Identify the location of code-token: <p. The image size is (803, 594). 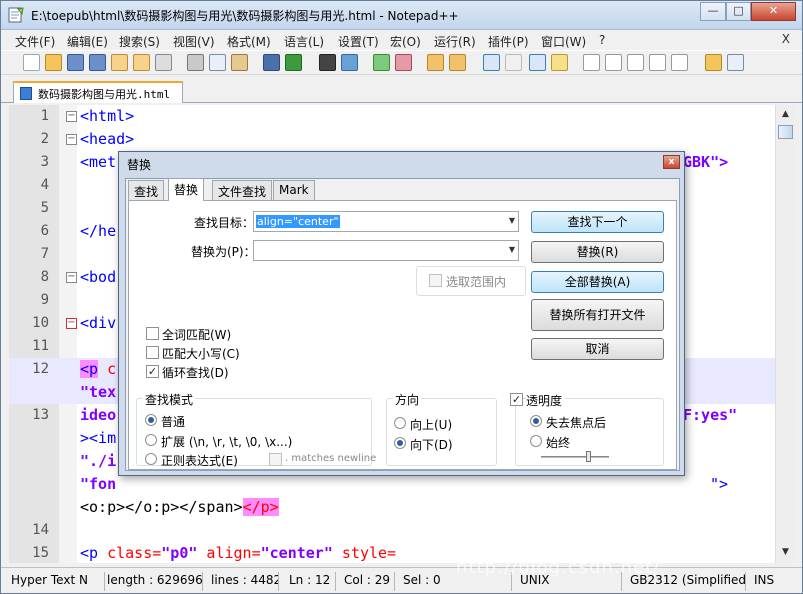
(89, 369).